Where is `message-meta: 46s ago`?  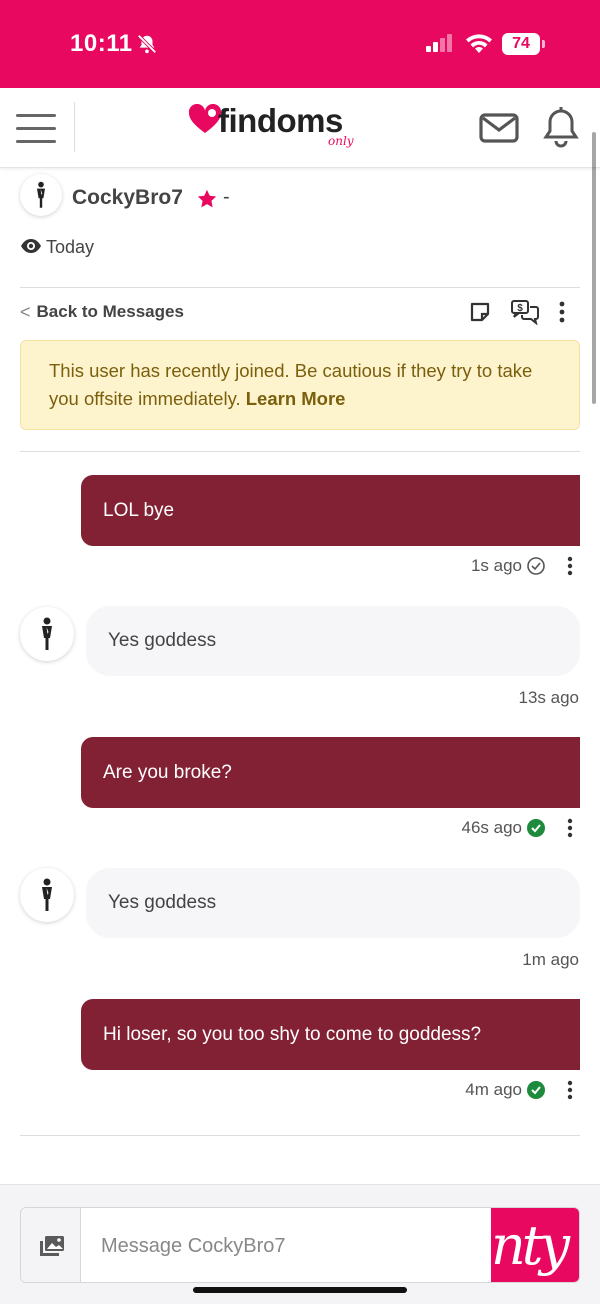 message-meta: 46s ago is located at coordinates (520, 828).